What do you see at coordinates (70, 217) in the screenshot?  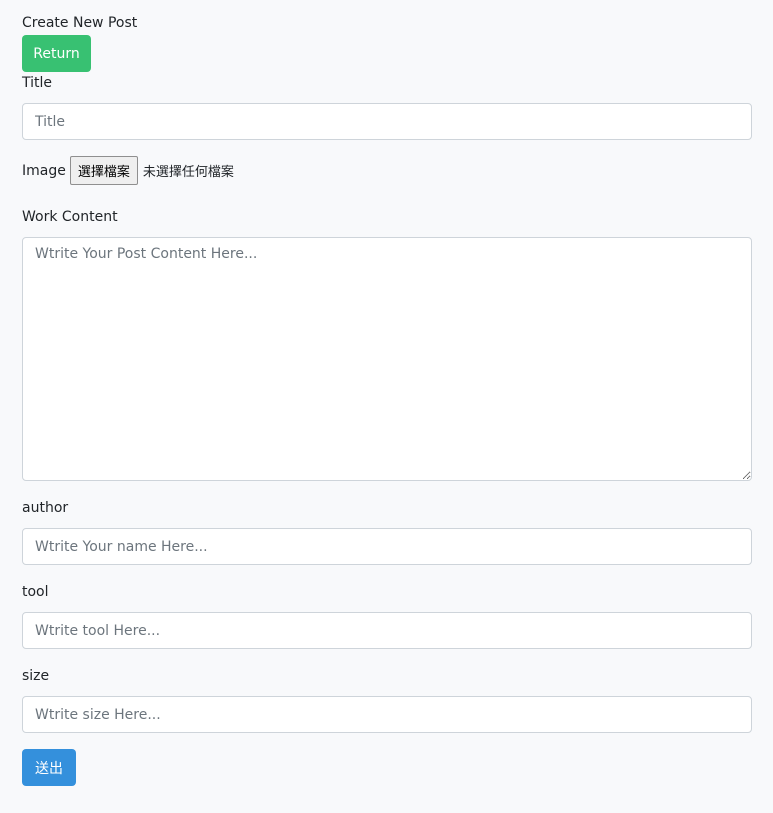 I see `work-content-label: Work Content` at bounding box center [70, 217].